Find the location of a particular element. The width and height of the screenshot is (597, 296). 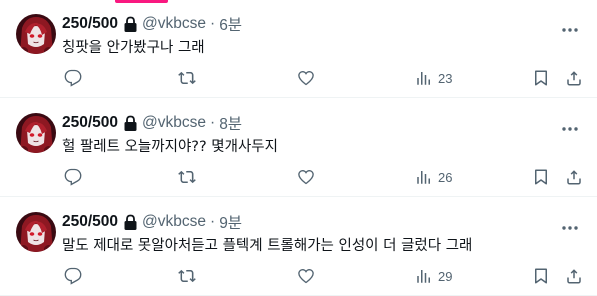

views-count: 26 is located at coordinates (445, 177).